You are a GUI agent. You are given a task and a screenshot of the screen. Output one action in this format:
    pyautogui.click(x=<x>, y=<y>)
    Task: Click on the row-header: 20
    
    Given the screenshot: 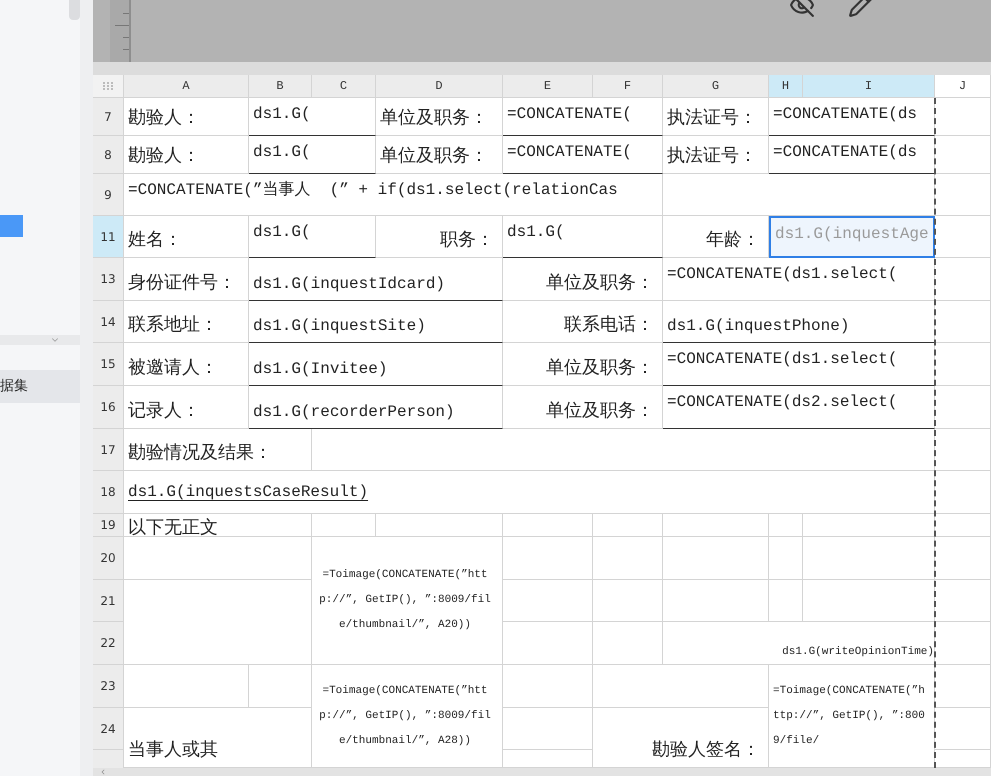 What is the action you would take?
    pyautogui.click(x=108, y=558)
    